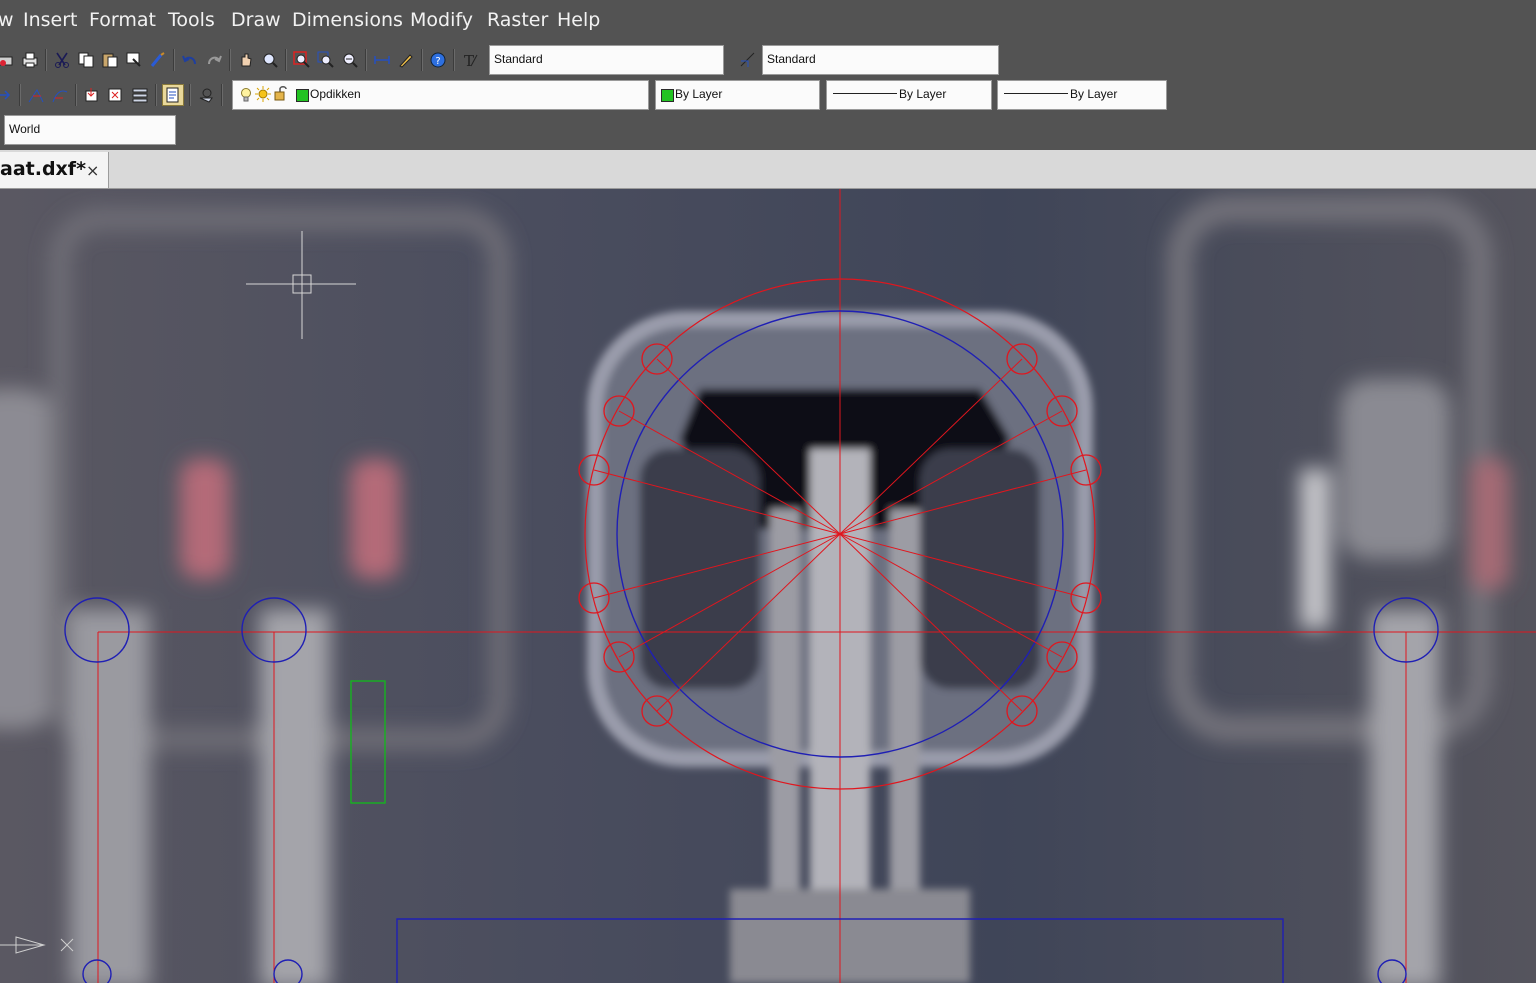 The image size is (1536, 983). I want to click on plot-preview-icon, so click(8, 60).